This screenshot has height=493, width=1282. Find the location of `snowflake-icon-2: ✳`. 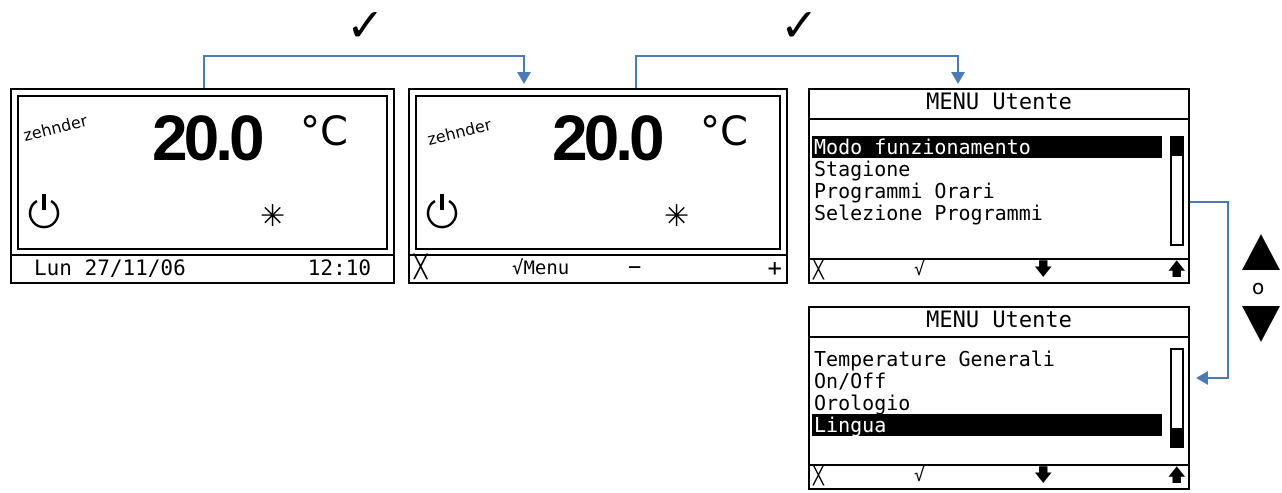

snowflake-icon-2: ✳ is located at coordinates (677, 216).